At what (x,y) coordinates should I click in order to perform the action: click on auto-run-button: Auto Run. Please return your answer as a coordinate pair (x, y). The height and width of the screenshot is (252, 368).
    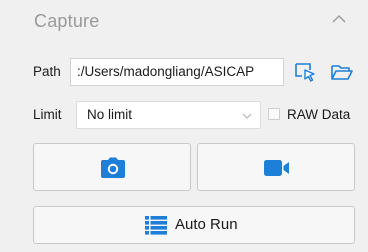
    Looking at the image, I should click on (194, 225).